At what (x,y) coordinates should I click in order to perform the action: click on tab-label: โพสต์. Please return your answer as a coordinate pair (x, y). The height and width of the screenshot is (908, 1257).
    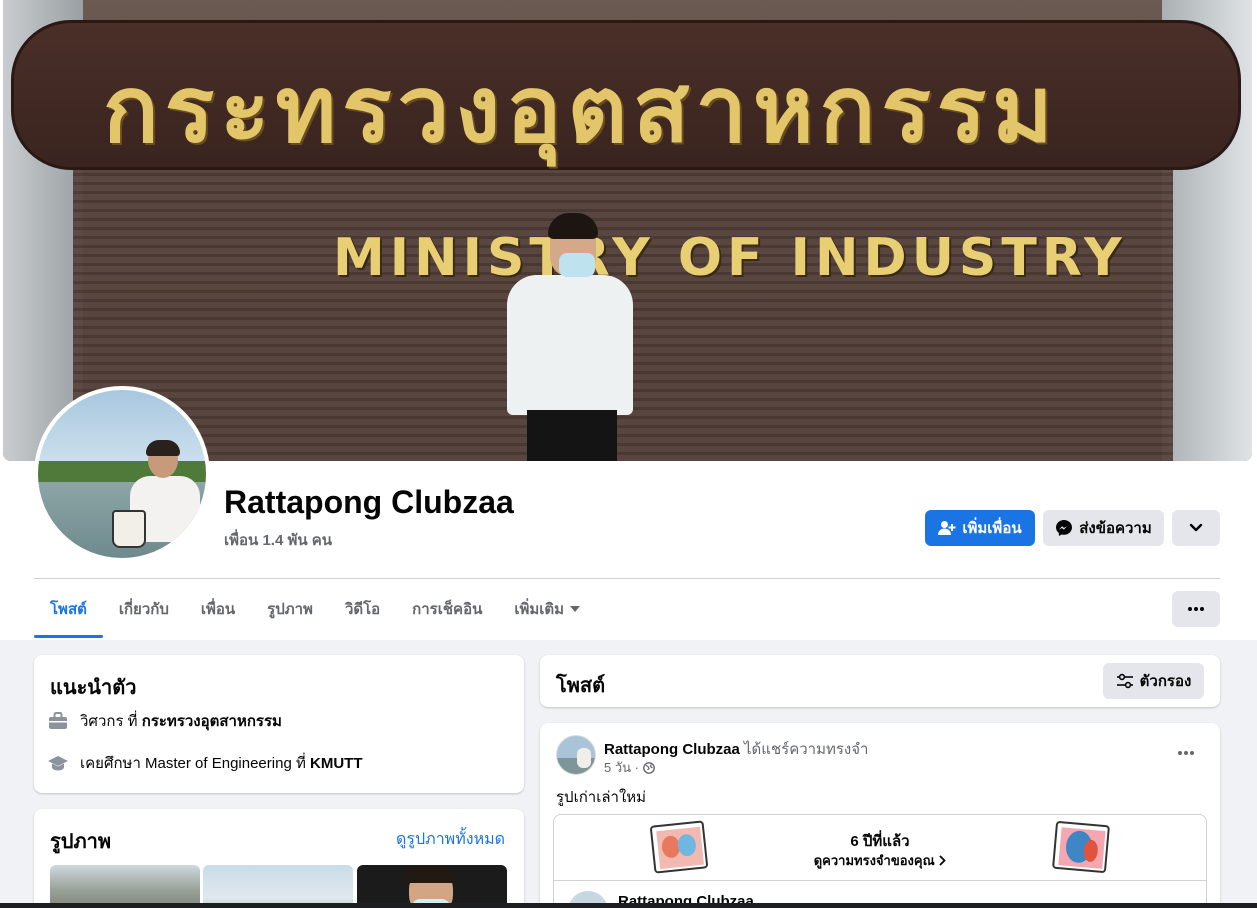
    Looking at the image, I should click on (68, 609).